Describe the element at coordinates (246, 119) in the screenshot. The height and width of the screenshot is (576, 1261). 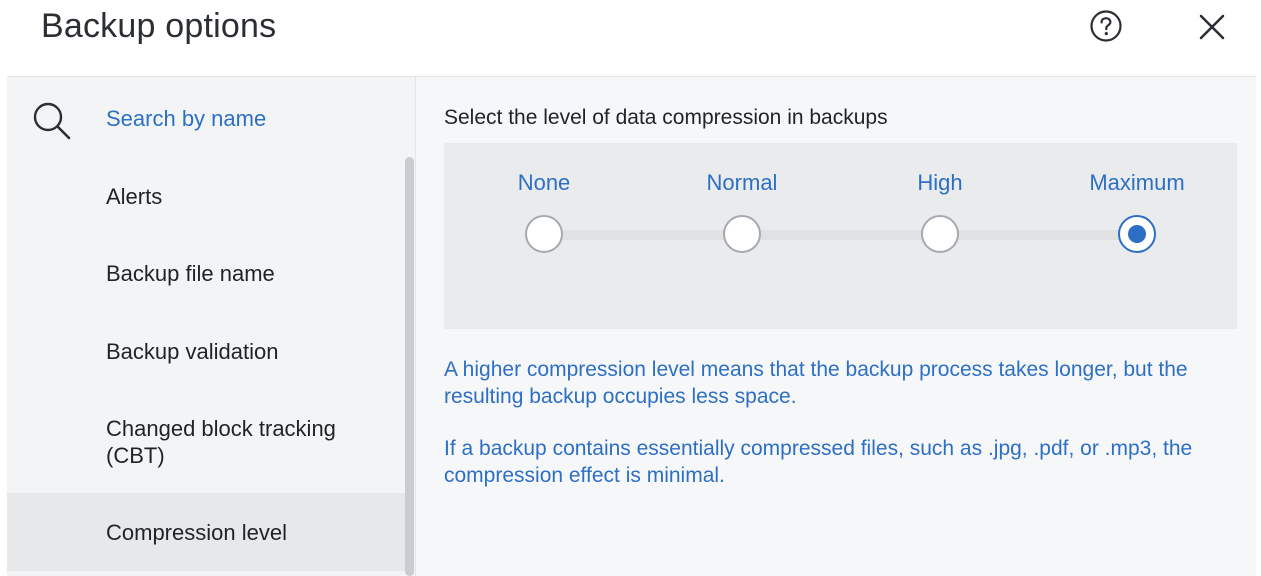
I see `search-input` at that location.